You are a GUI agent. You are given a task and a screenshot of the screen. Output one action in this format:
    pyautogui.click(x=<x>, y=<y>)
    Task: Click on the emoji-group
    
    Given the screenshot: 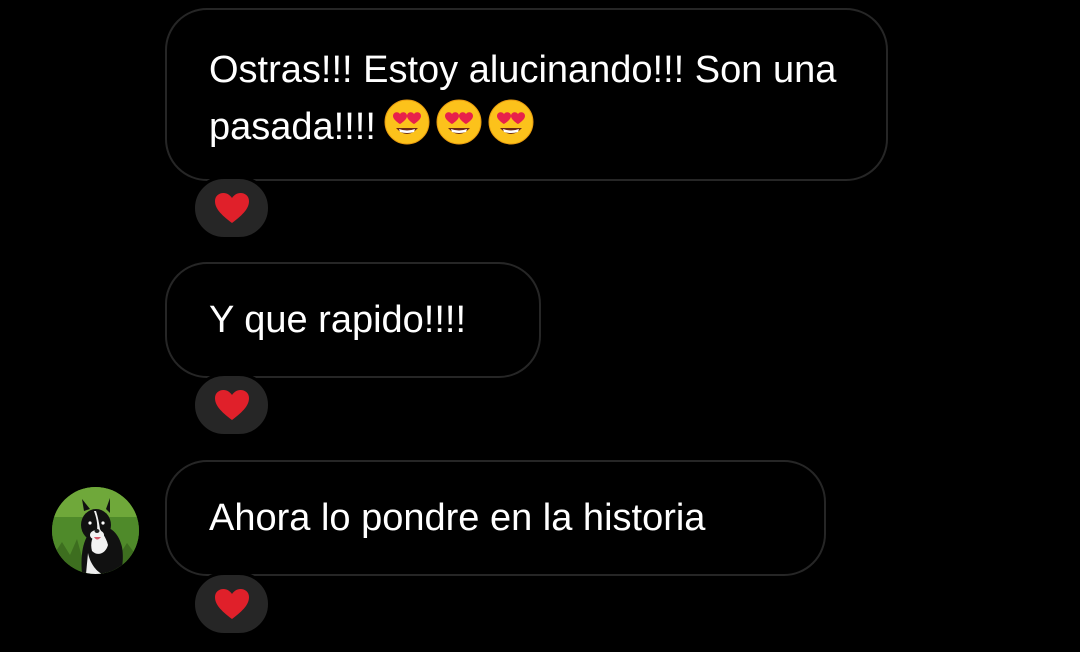 What is the action you would take?
    pyautogui.click(x=459, y=122)
    